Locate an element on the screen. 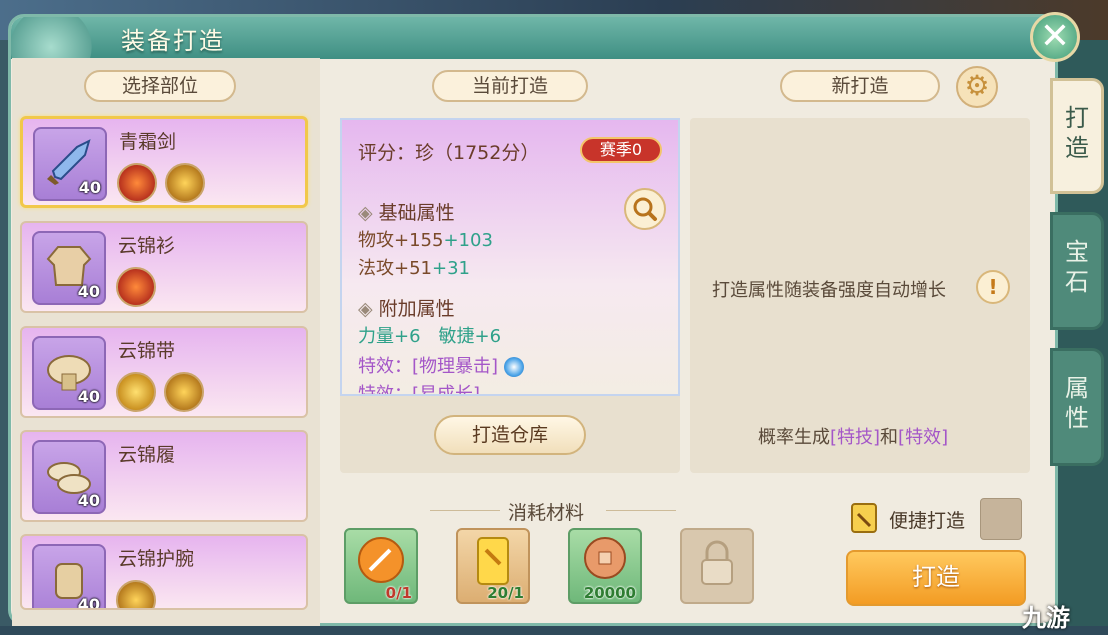  attr-line-physical: 物攻+155+103 is located at coordinates (425, 239).